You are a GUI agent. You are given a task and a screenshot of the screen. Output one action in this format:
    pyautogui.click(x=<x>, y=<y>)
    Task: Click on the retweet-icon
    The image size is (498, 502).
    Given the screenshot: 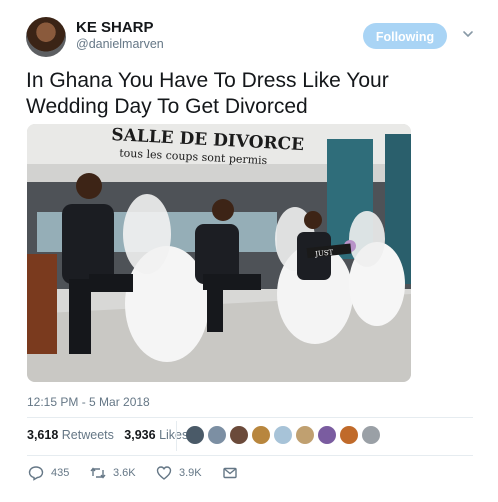 What is the action you would take?
    pyautogui.click(x=98, y=473)
    